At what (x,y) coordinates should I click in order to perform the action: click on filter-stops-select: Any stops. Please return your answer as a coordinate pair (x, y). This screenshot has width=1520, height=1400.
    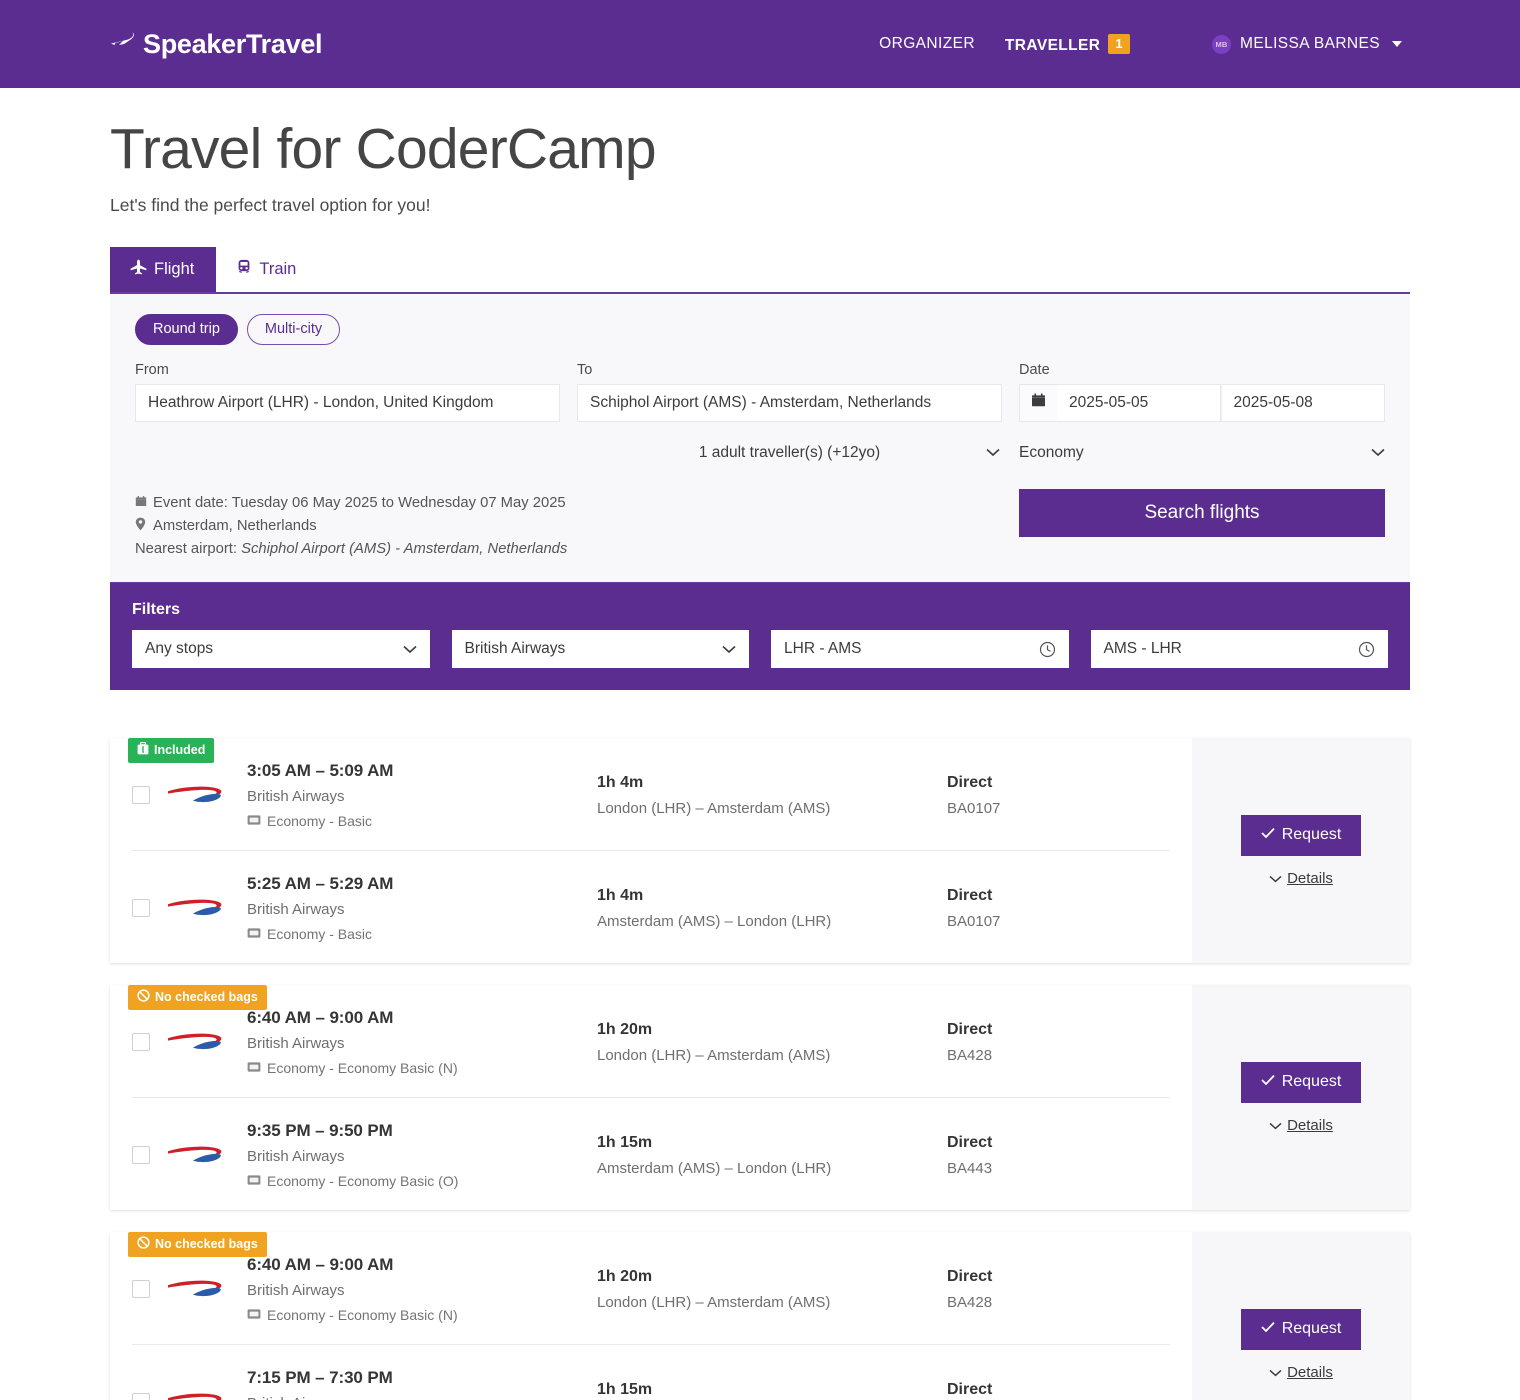
    Looking at the image, I should click on (281, 649).